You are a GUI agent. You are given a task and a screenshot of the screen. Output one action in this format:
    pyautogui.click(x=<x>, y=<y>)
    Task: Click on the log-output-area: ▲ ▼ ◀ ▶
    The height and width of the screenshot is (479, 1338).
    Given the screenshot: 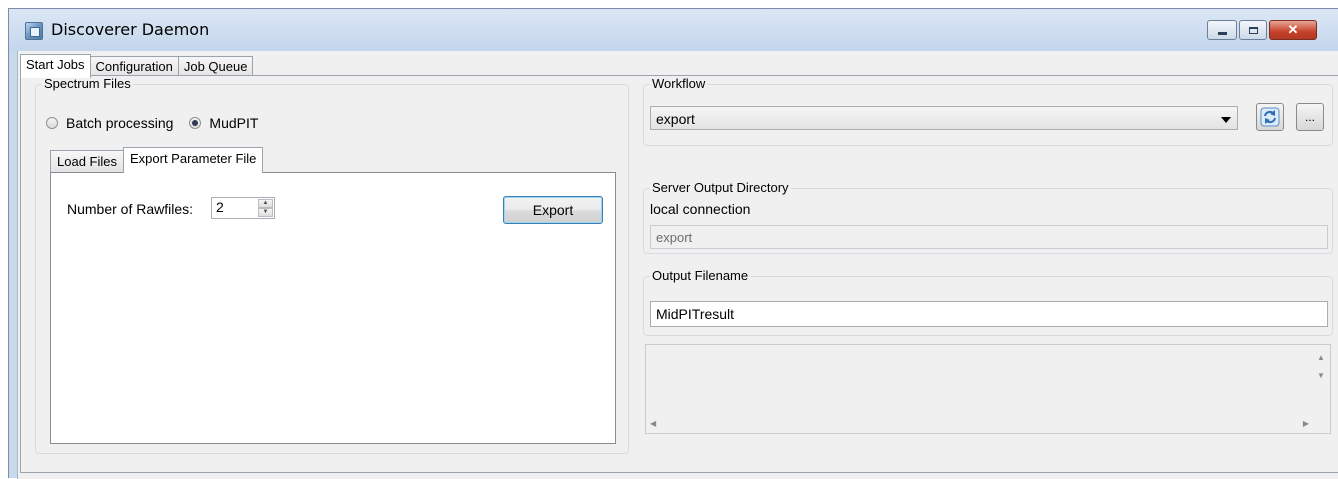 What is the action you would take?
    pyautogui.click(x=988, y=389)
    